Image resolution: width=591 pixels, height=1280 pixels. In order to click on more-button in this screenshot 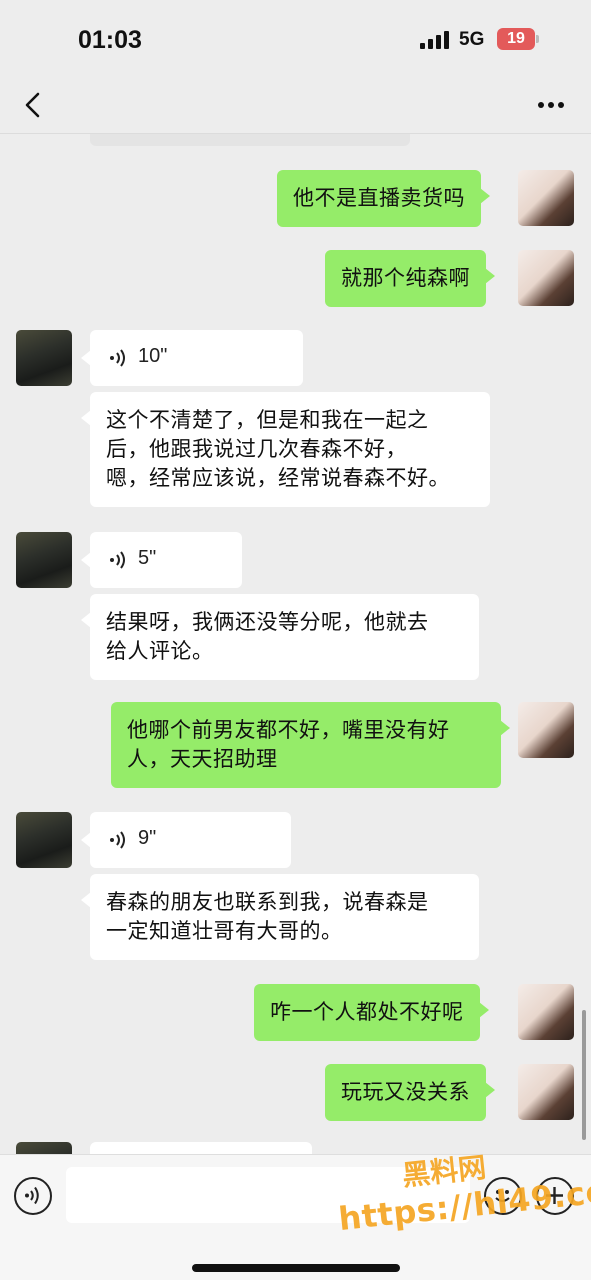, I will do `click(551, 105)`.